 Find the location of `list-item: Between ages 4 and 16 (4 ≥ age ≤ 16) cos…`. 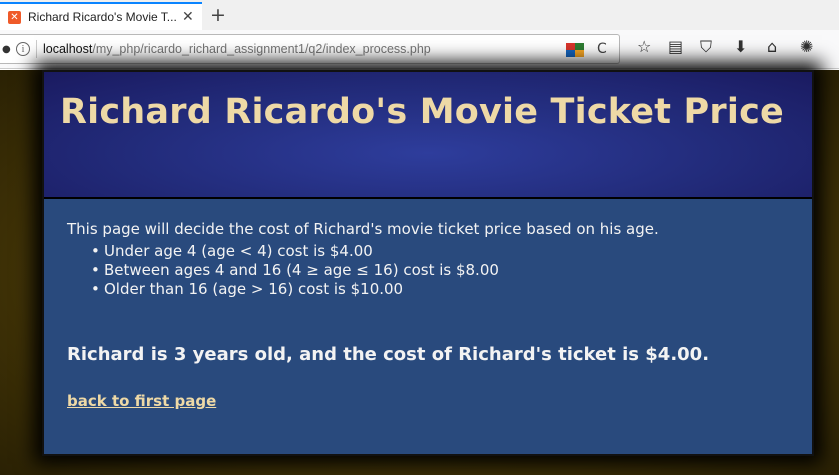

list-item: Between ages 4 and 16 (4 ≥ age ≤ 16) cos… is located at coordinates (451, 270).